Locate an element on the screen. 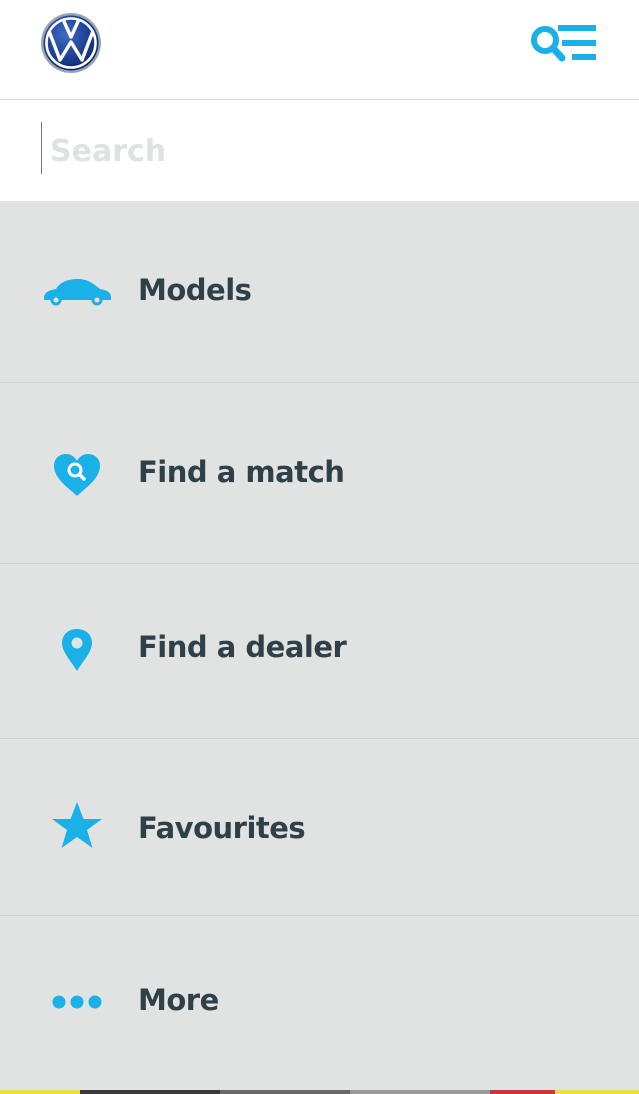  heart-search-icon is located at coordinates (77, 475).